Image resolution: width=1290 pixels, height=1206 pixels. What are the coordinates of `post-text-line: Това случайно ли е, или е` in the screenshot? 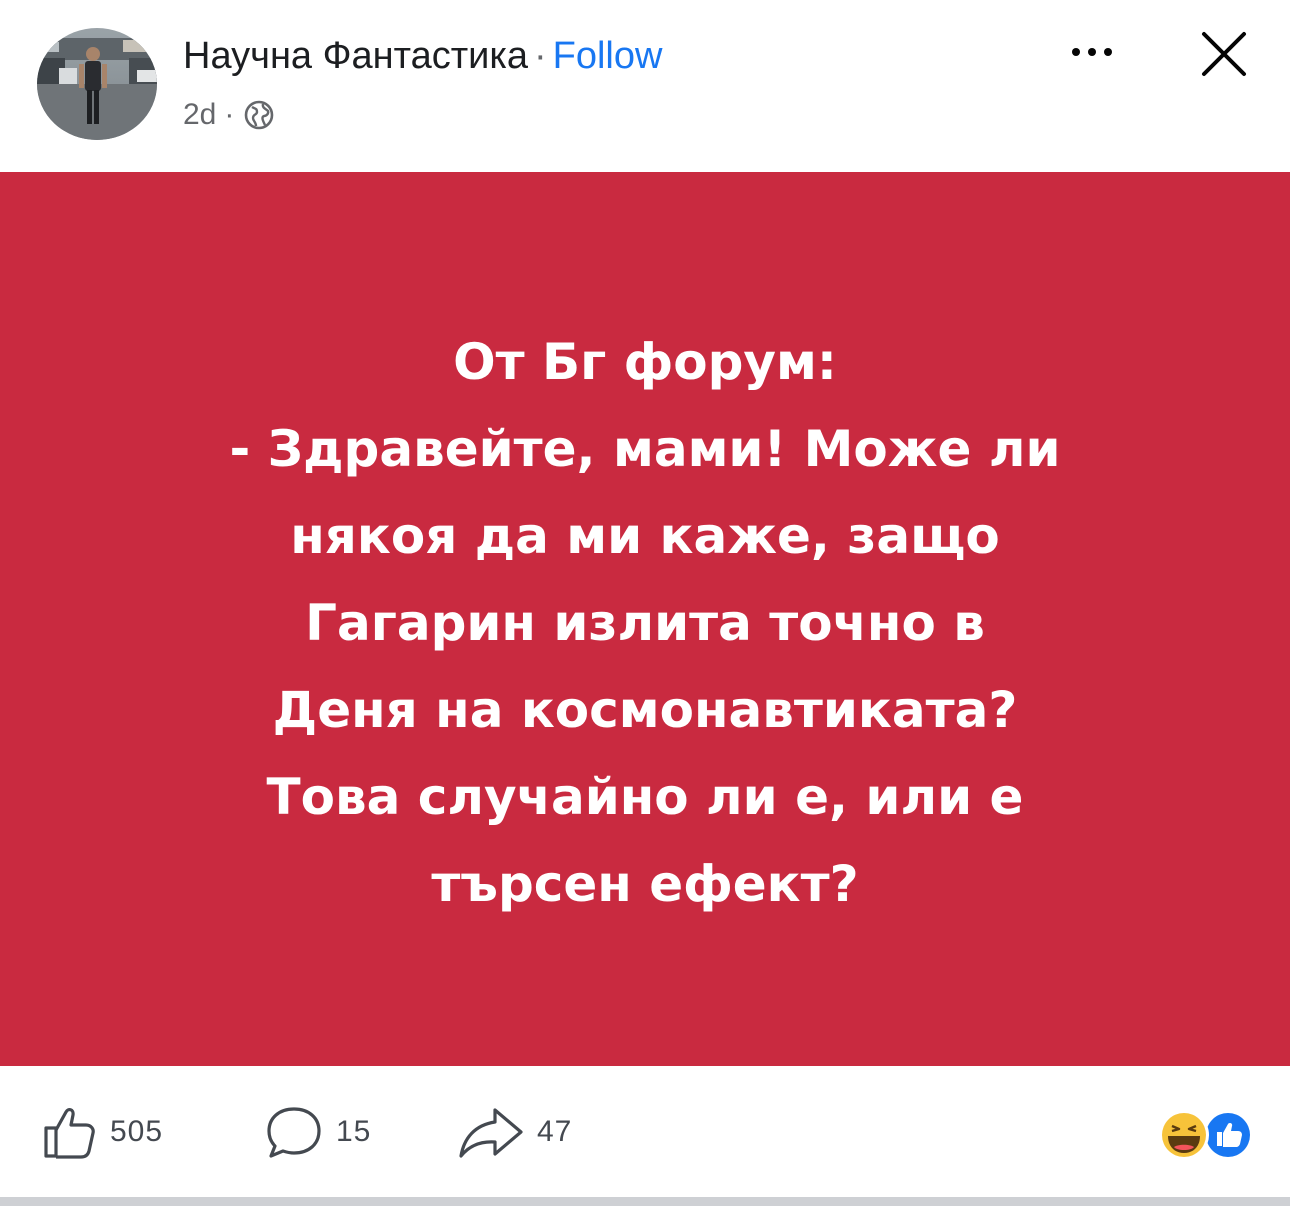 It's located at (645, 796).